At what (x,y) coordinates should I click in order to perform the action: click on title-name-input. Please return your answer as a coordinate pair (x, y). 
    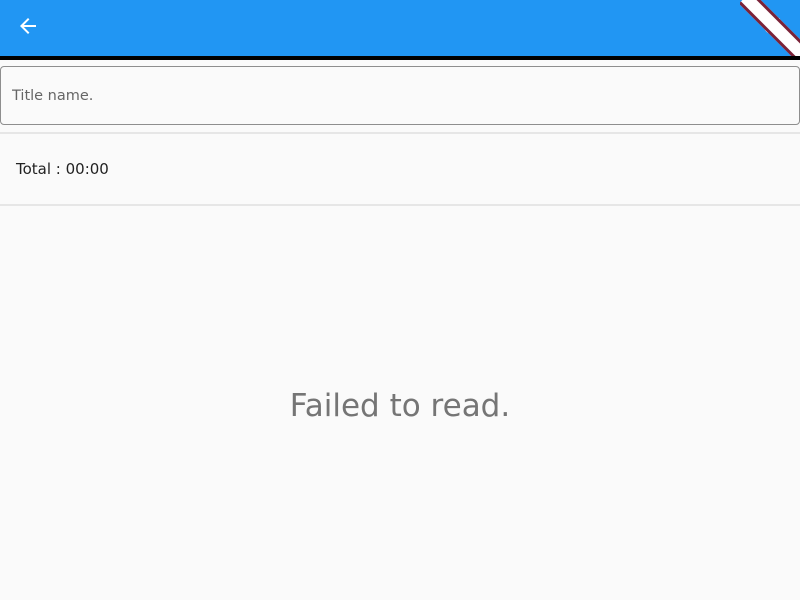
    Looking at the image, I should click on (400, 95).